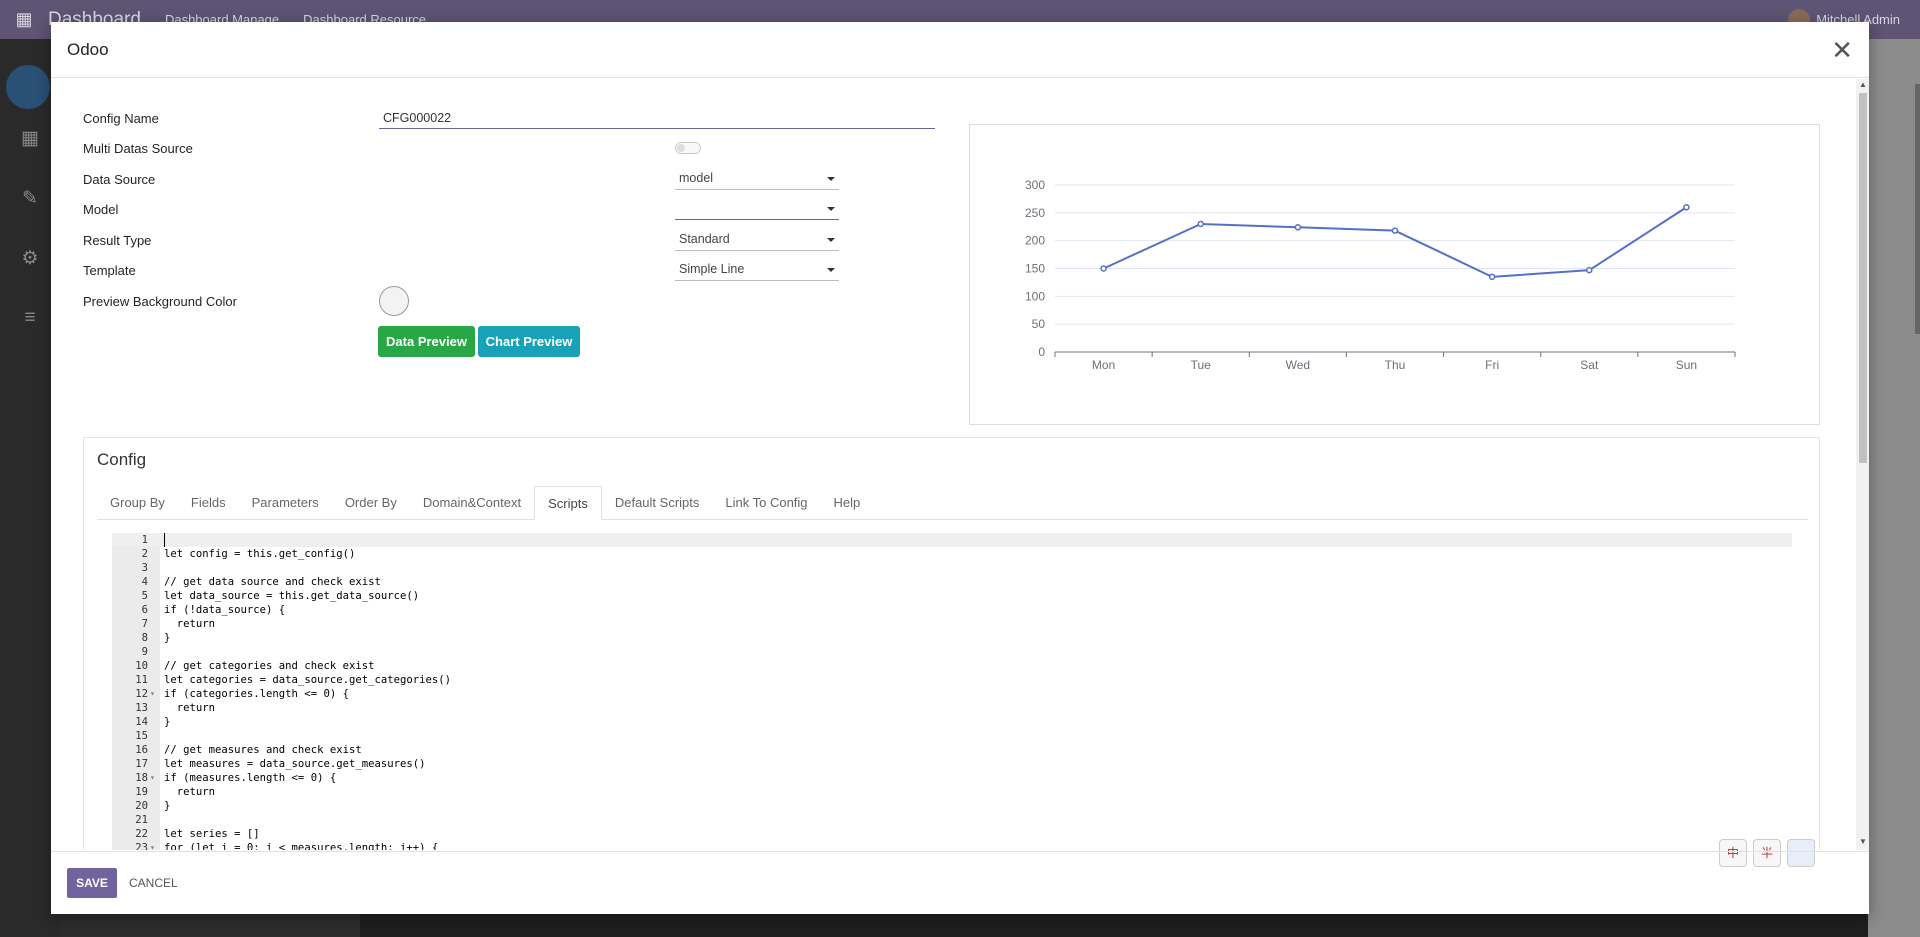 The height and width of the screenshot is (937, 1920). Describe the element at coordinates (952, 568) in the screenshot. I see `code-line: 3` at that location.